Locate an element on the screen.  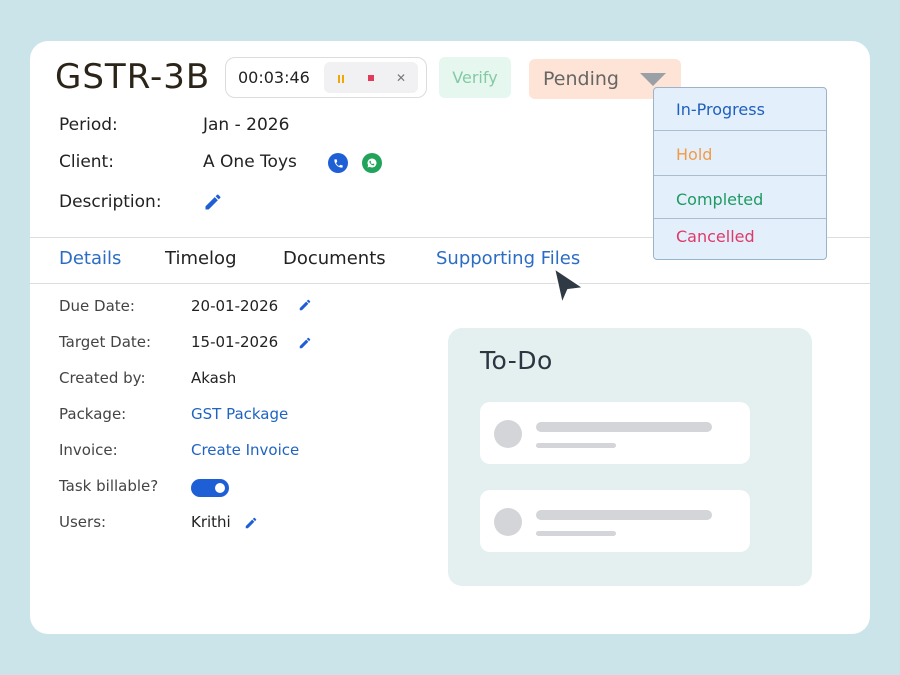
stop-icon is located at coordinates (371, 77).